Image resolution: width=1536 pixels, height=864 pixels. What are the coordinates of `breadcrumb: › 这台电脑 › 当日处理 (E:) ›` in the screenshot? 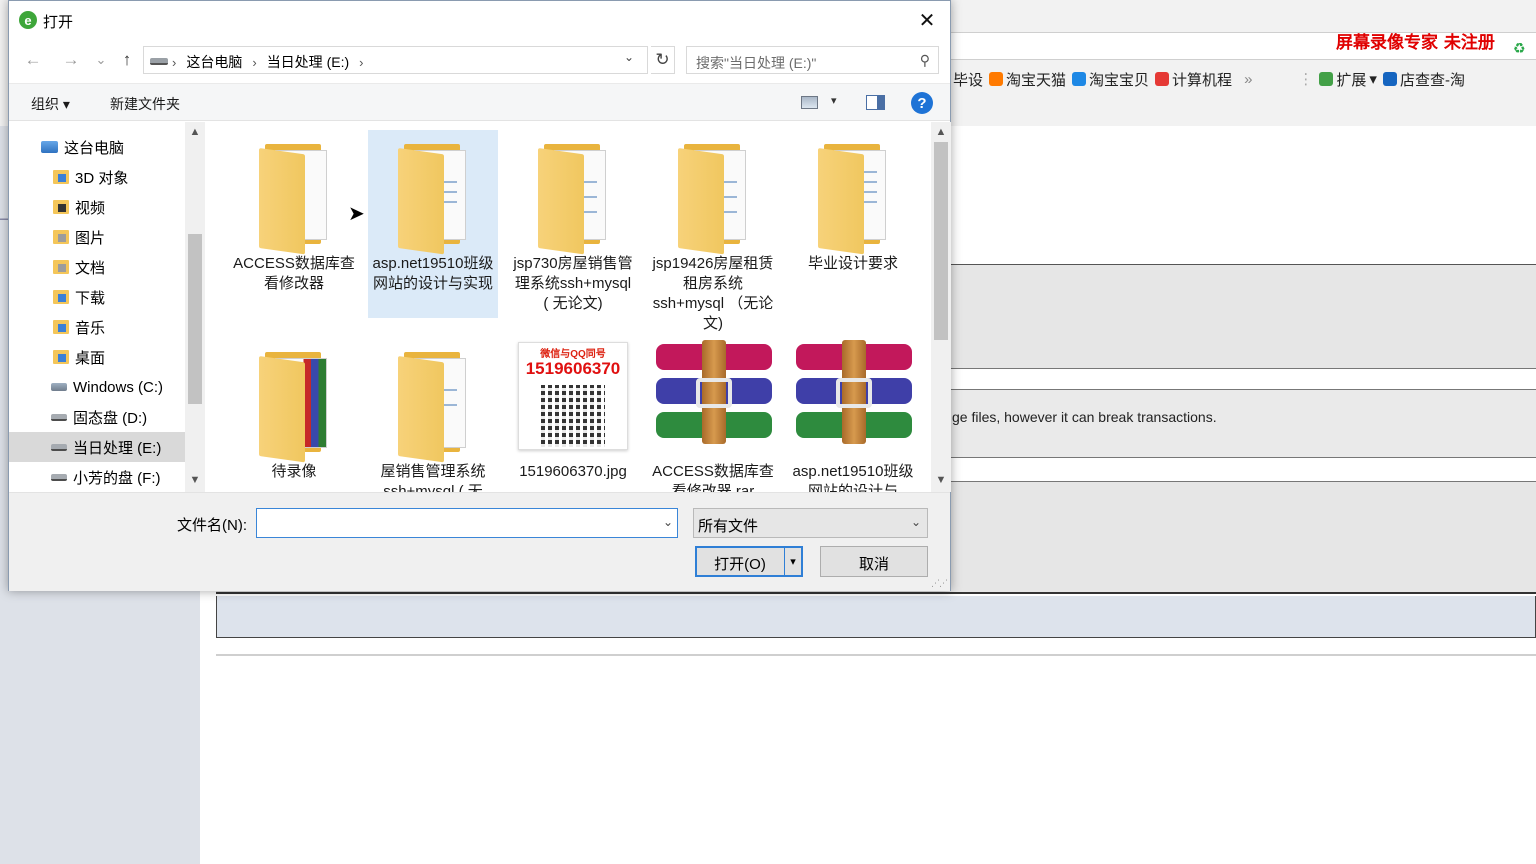 It's located at (267, 62).